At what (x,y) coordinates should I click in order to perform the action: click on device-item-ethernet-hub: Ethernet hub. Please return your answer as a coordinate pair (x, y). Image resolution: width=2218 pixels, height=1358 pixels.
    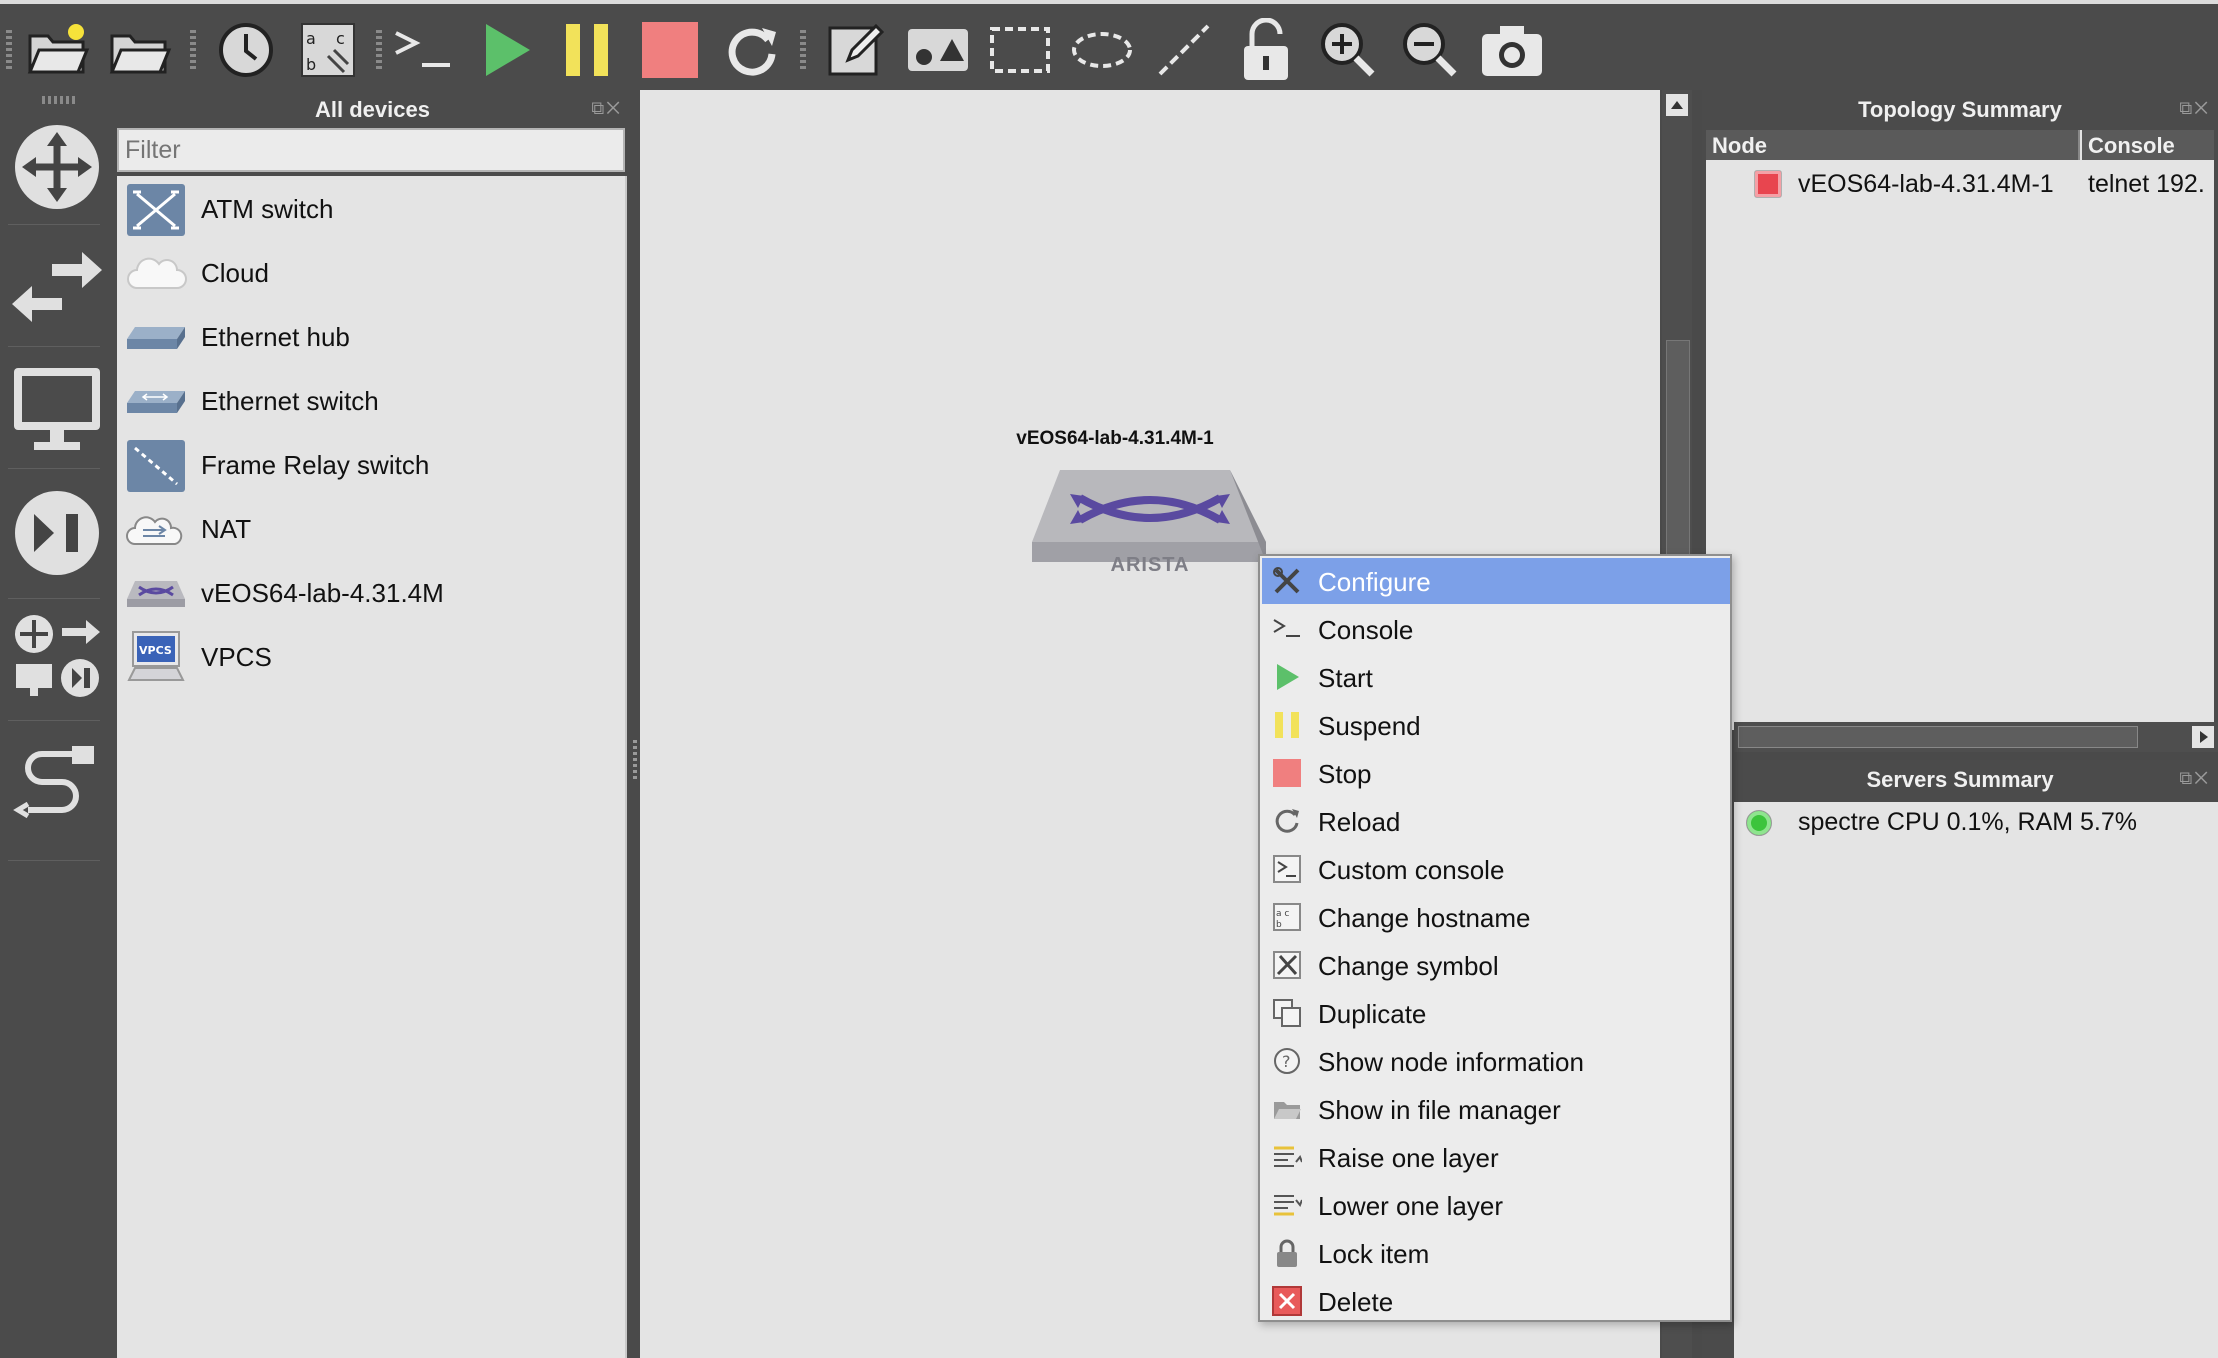
    Looking at the image, I should click on (371, 337).